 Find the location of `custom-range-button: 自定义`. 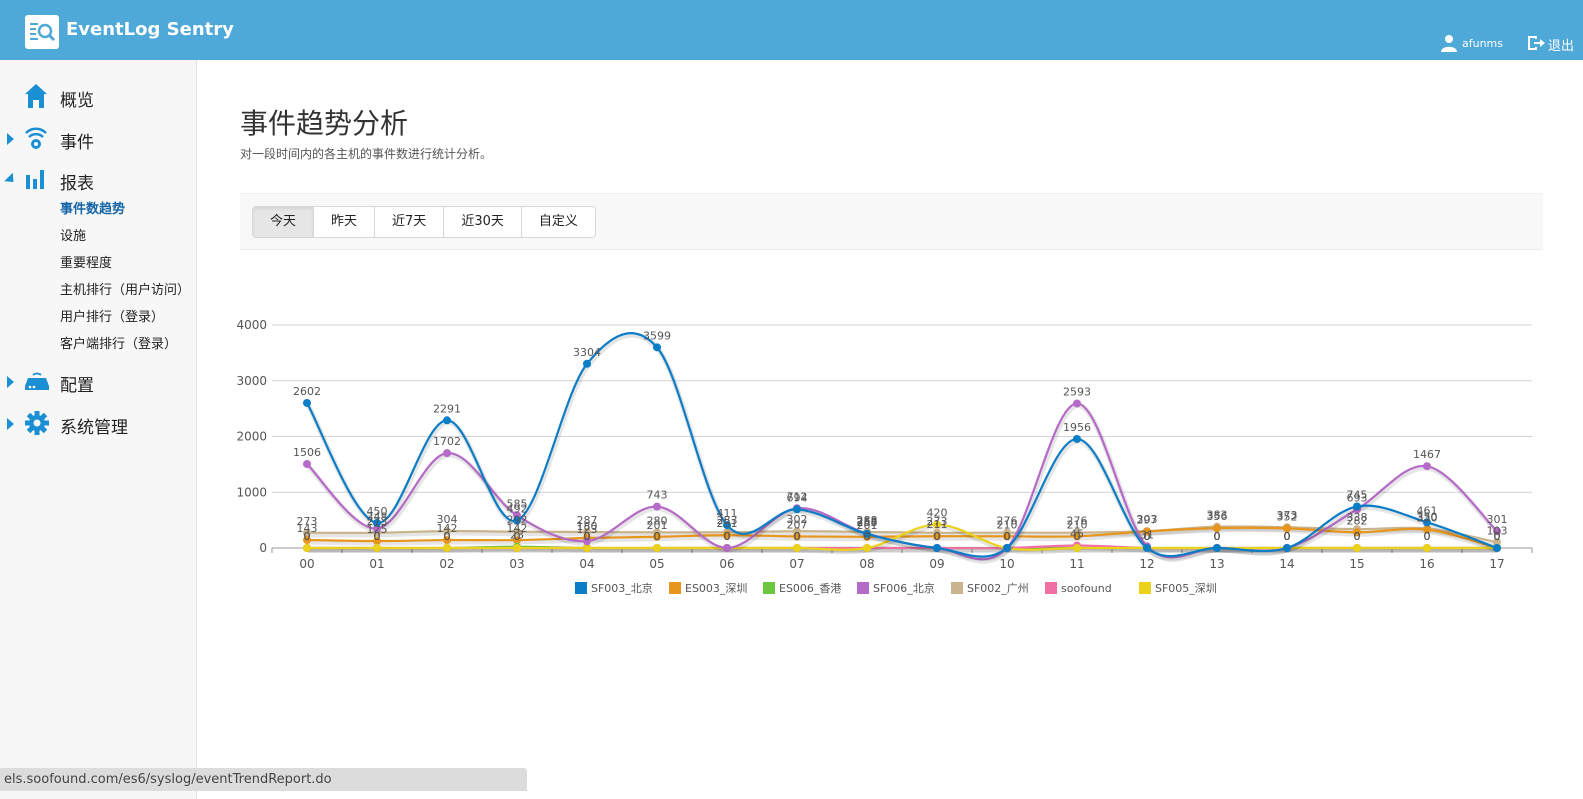

custom-range-button: 自定义 is located at coordinates (558, 222).